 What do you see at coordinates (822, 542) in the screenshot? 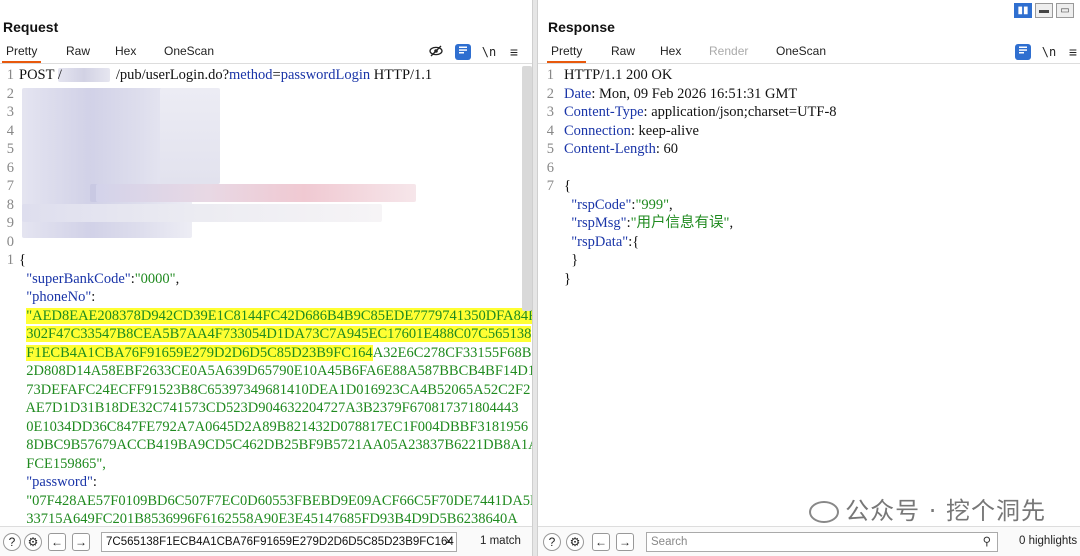
I see `response-search-input: Search ⚲` at bounding box center [822, 542].